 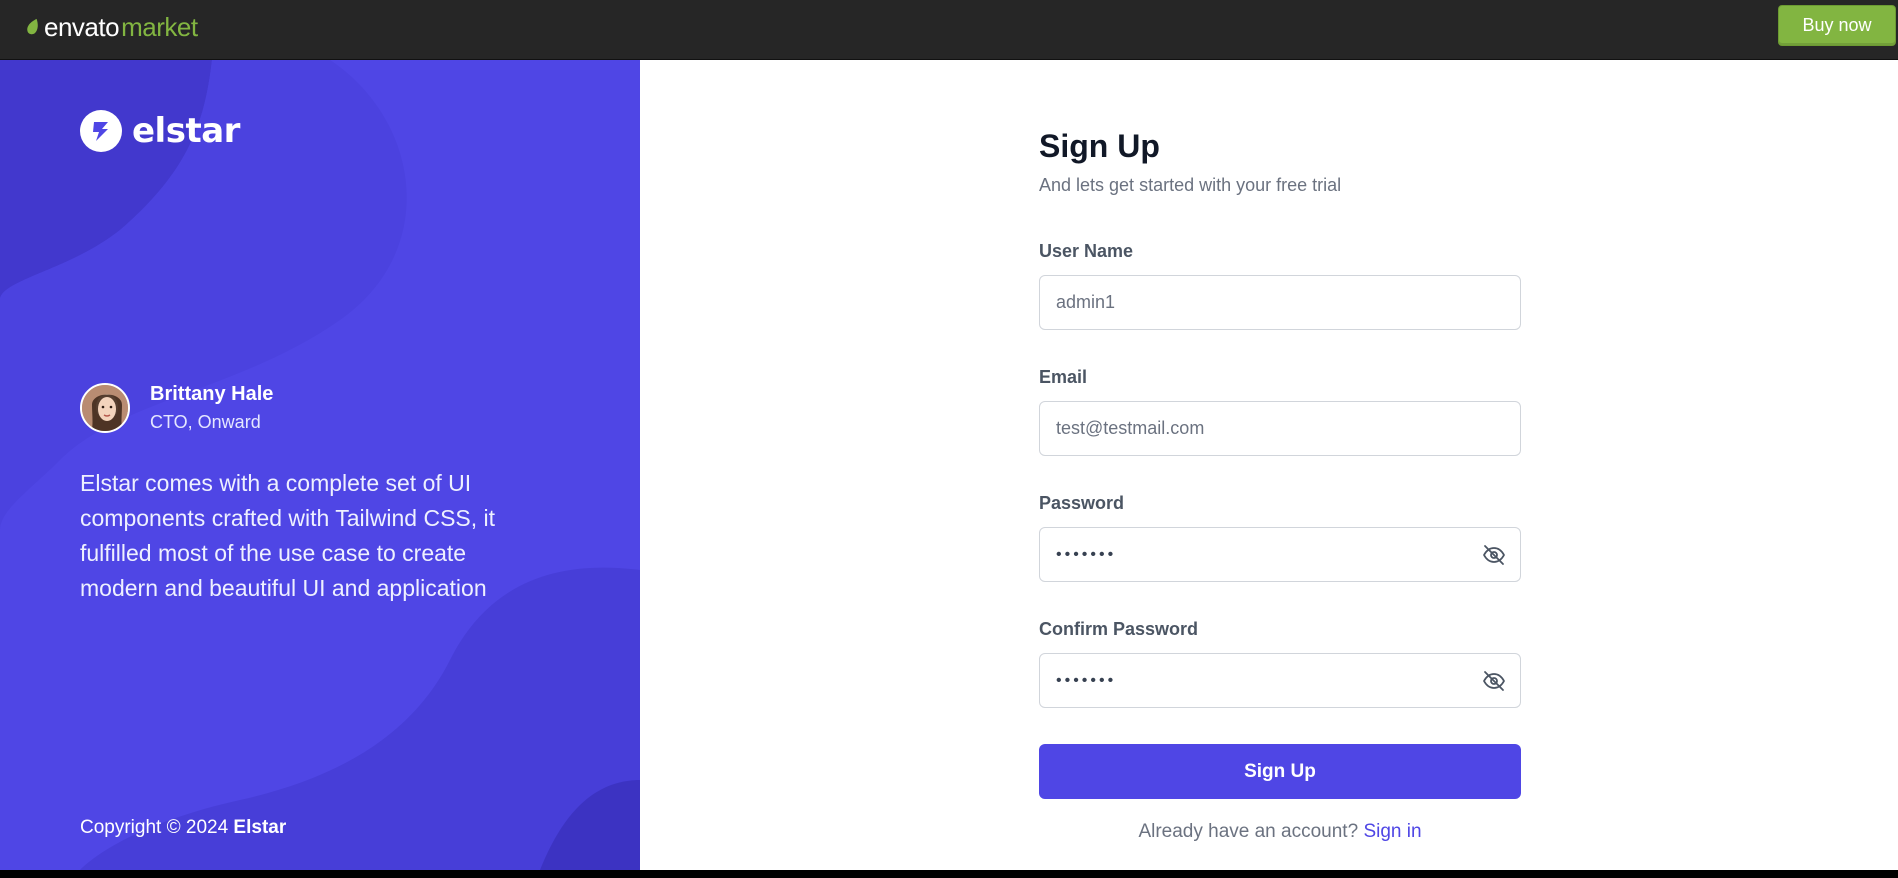 I want to click on avatar, so click(x=105, y=408).